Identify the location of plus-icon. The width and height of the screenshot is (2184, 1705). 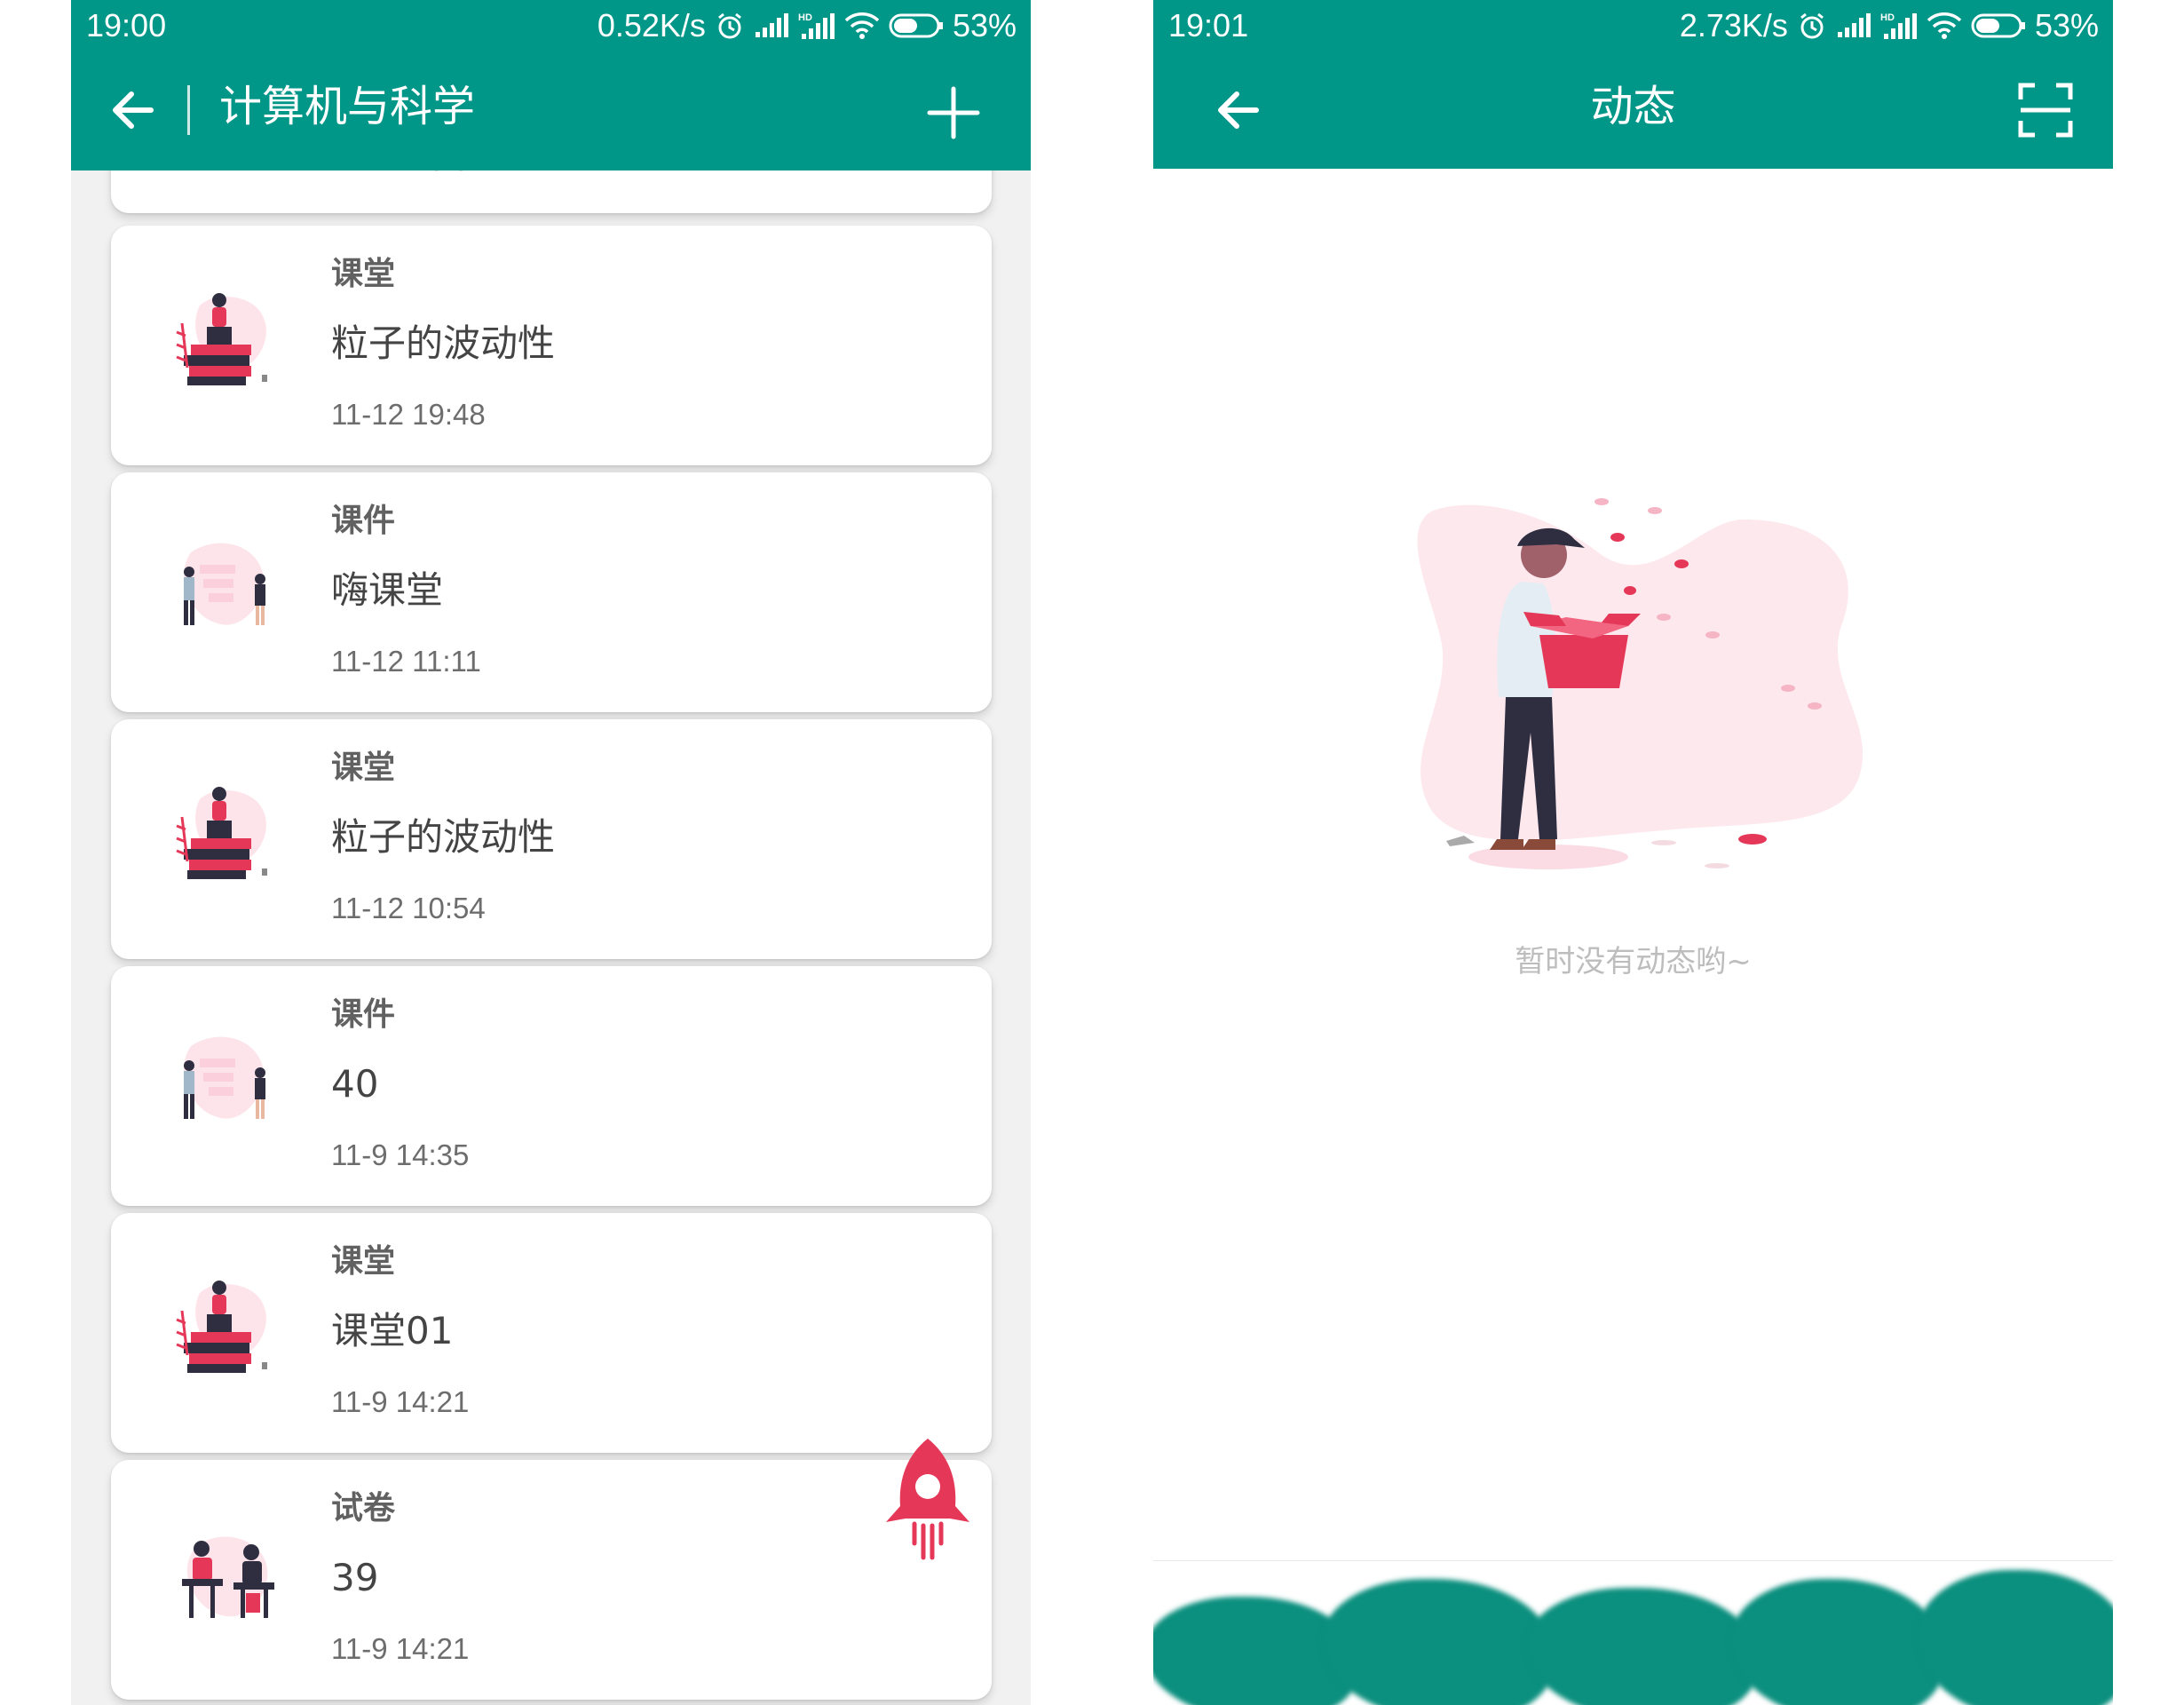
(953, 113).